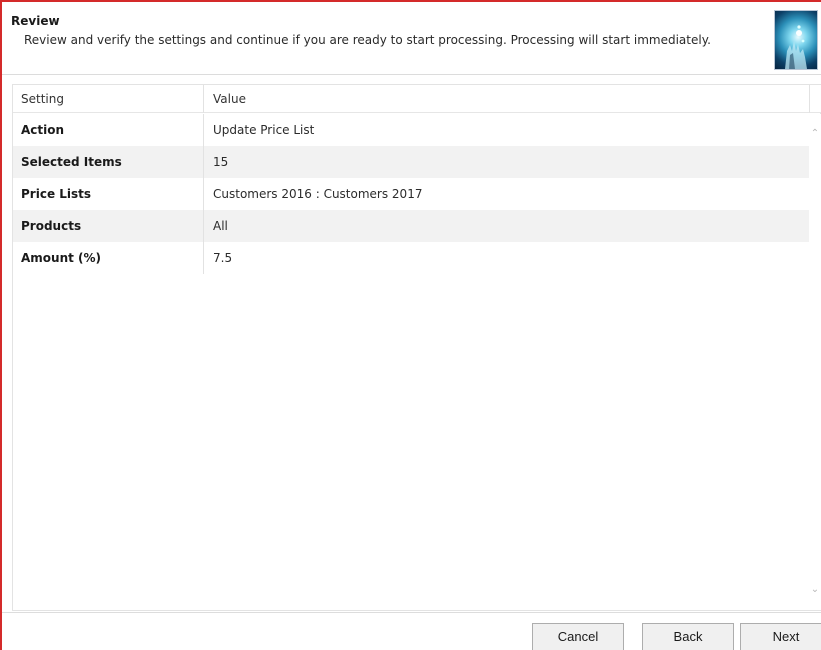 The image size is (821, 650). What do you see at coordinates (223, 258) in the screenshot?
I see `value-cell: 7.5` at bounding box center [223, 258].